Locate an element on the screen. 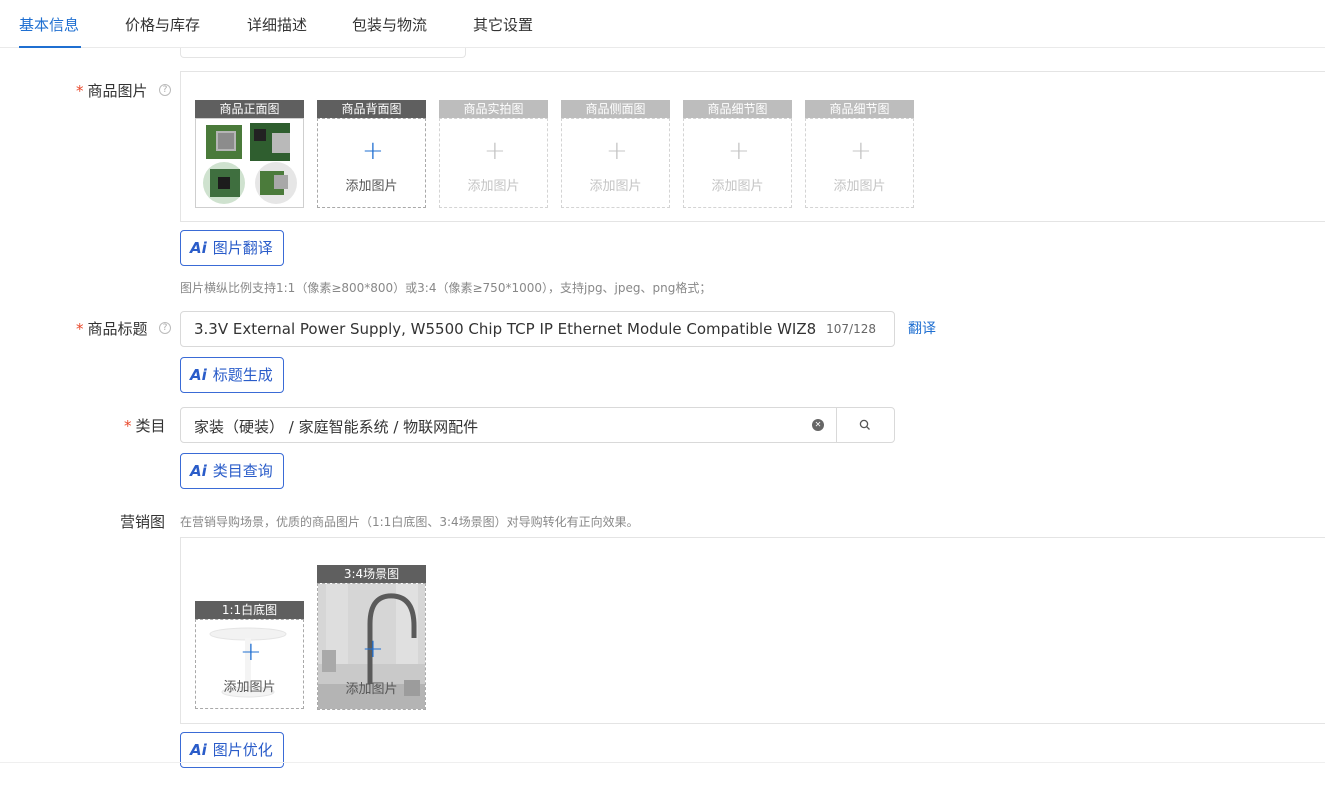  scene-image-upload: + 添加图片 is located at coordinates (371, 646).